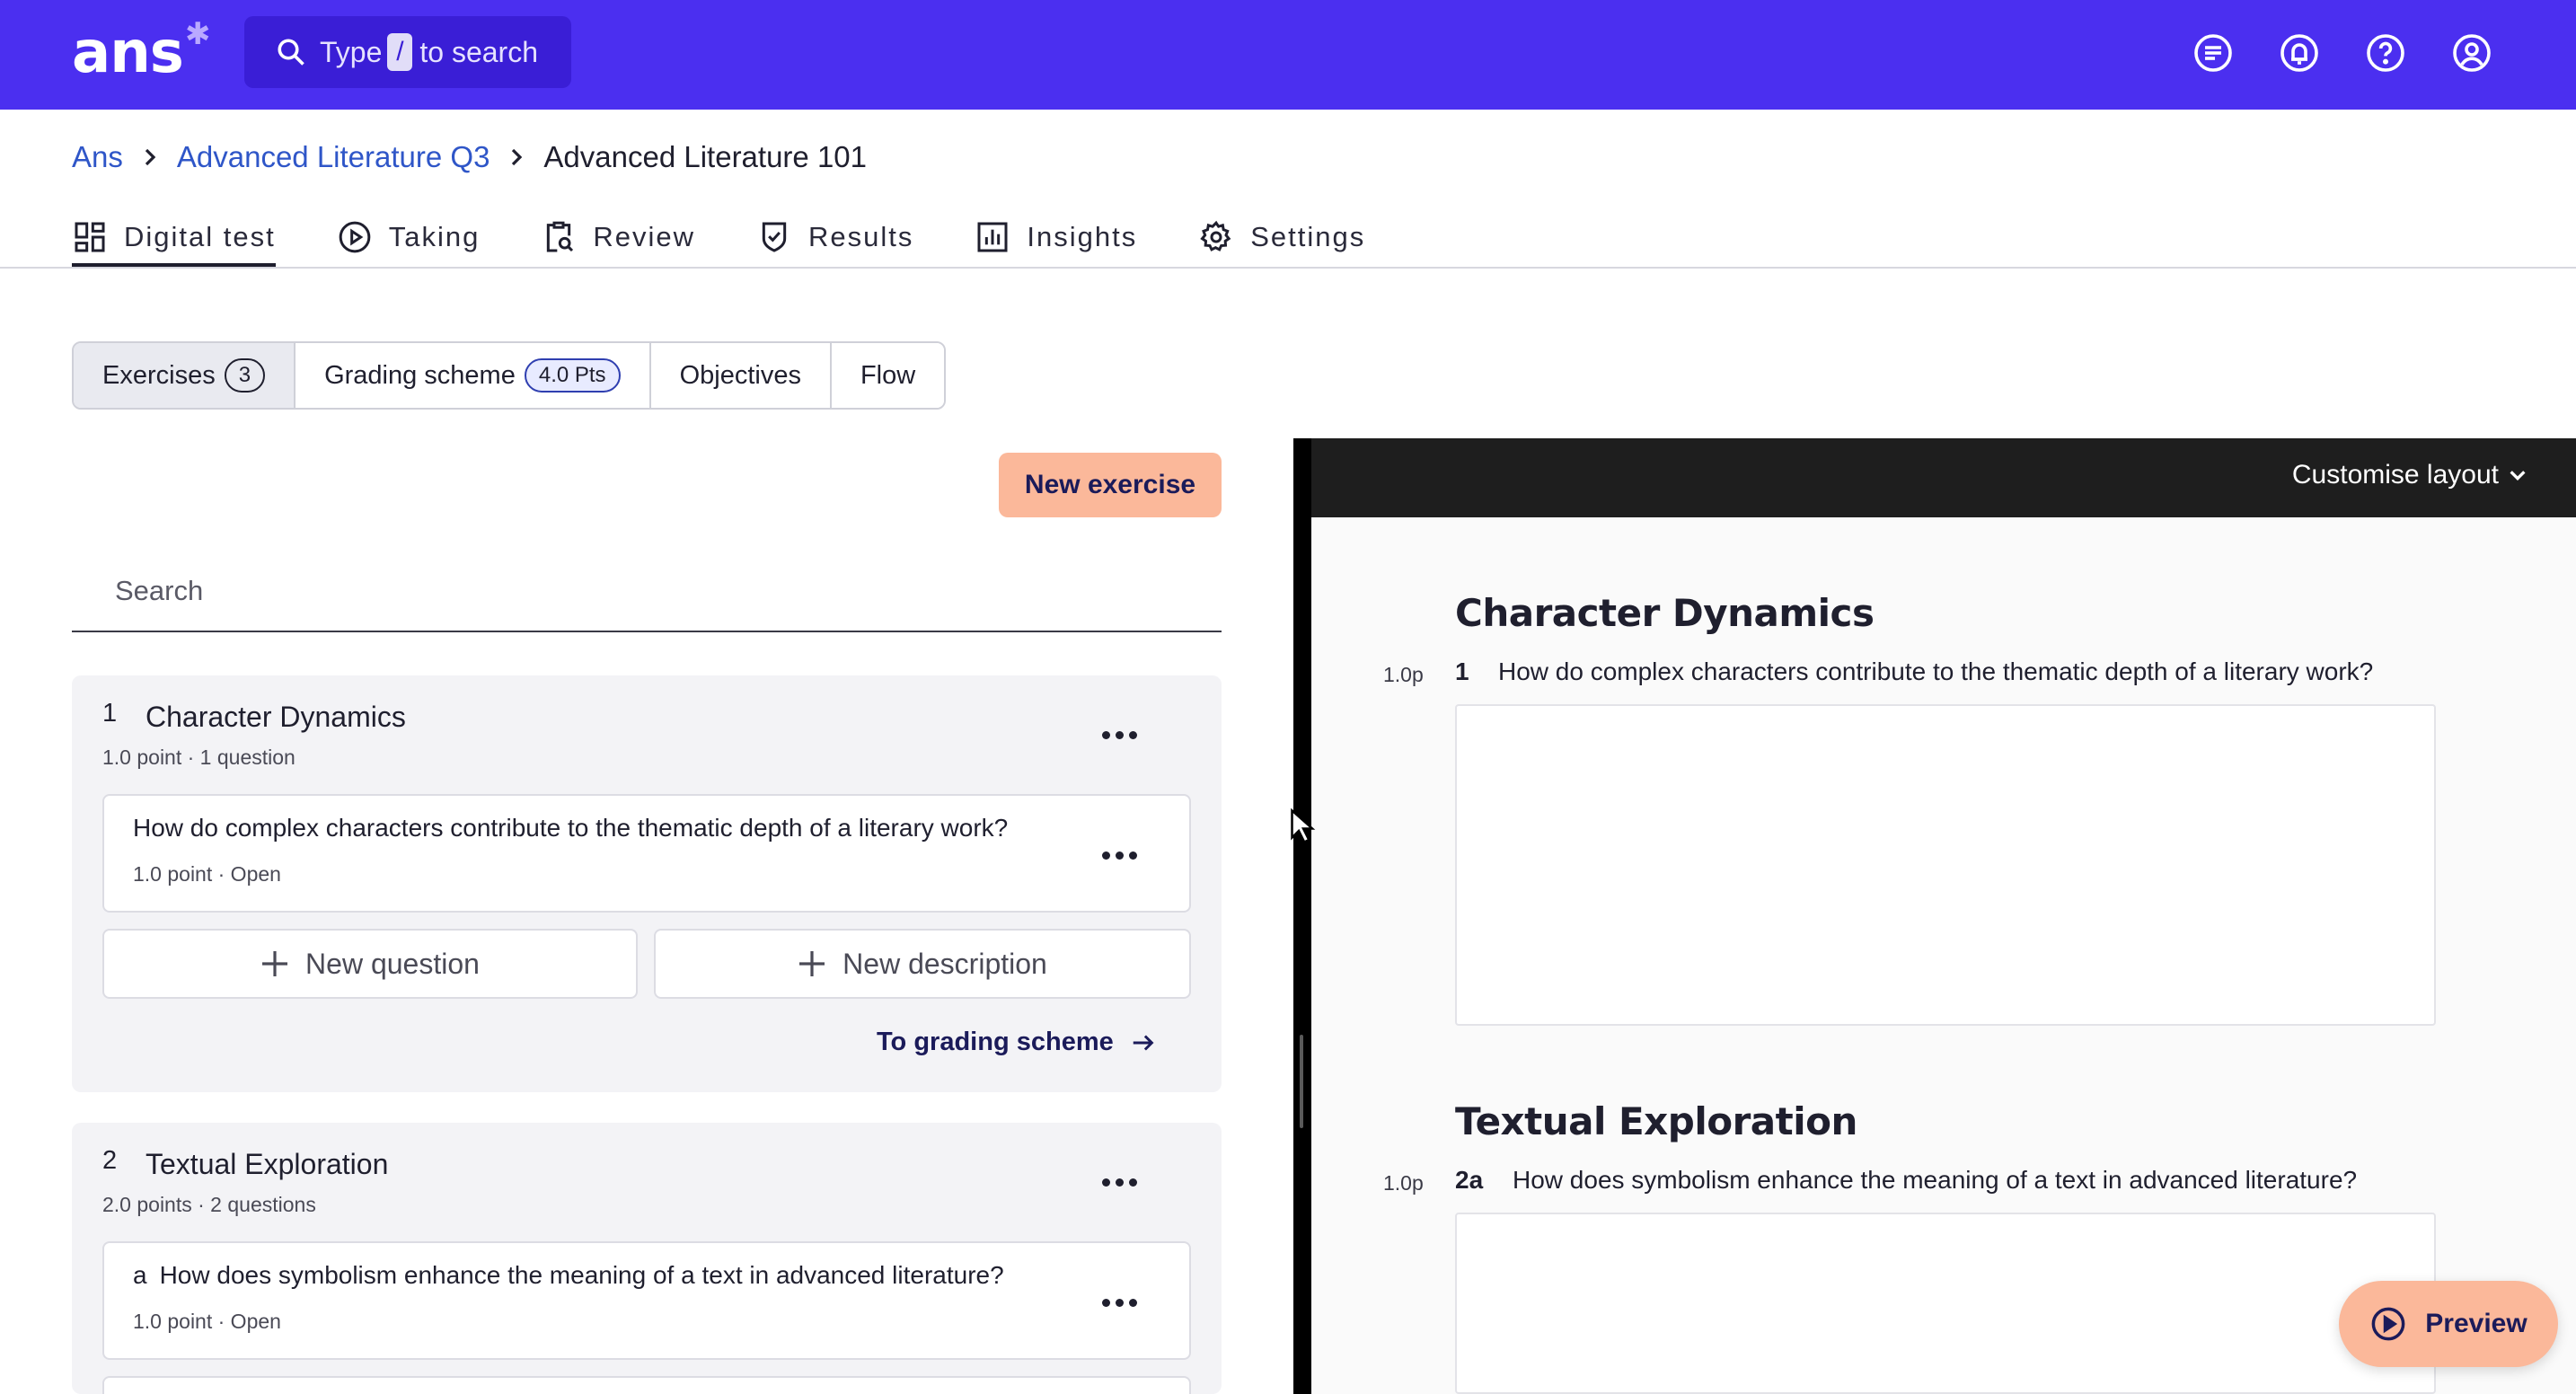 The height and width of the screenshot is (1394, 2576). I want to click on global-search: Type / to search, so click(407, 52).